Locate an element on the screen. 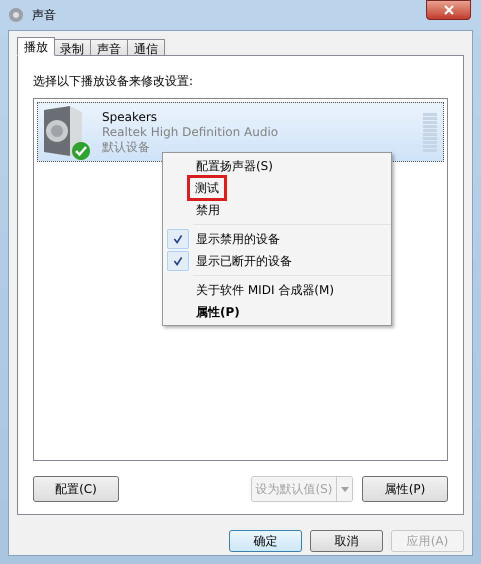  caret-icon is located at coordinates (344, 489).